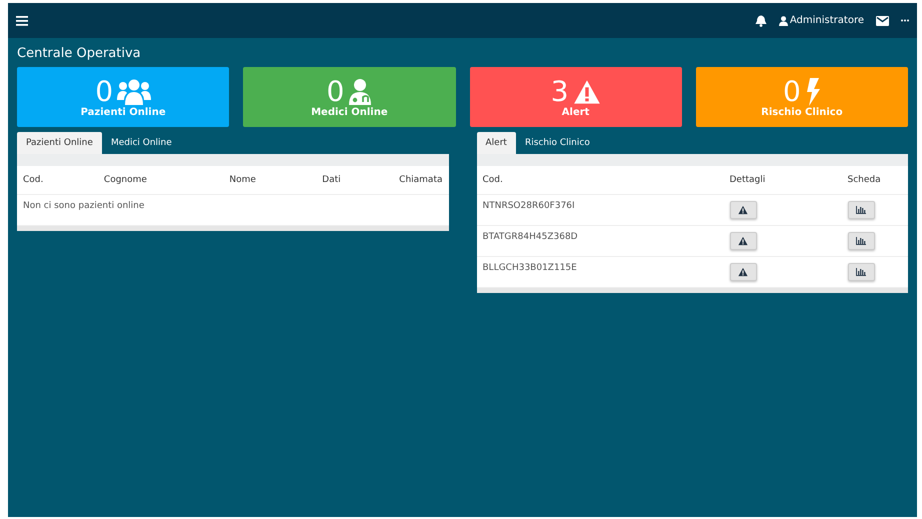  What do you see at coordinates (420, 180) in the screenshot?
I see `column-header: Chiamata` at bounding box center [420, 180].